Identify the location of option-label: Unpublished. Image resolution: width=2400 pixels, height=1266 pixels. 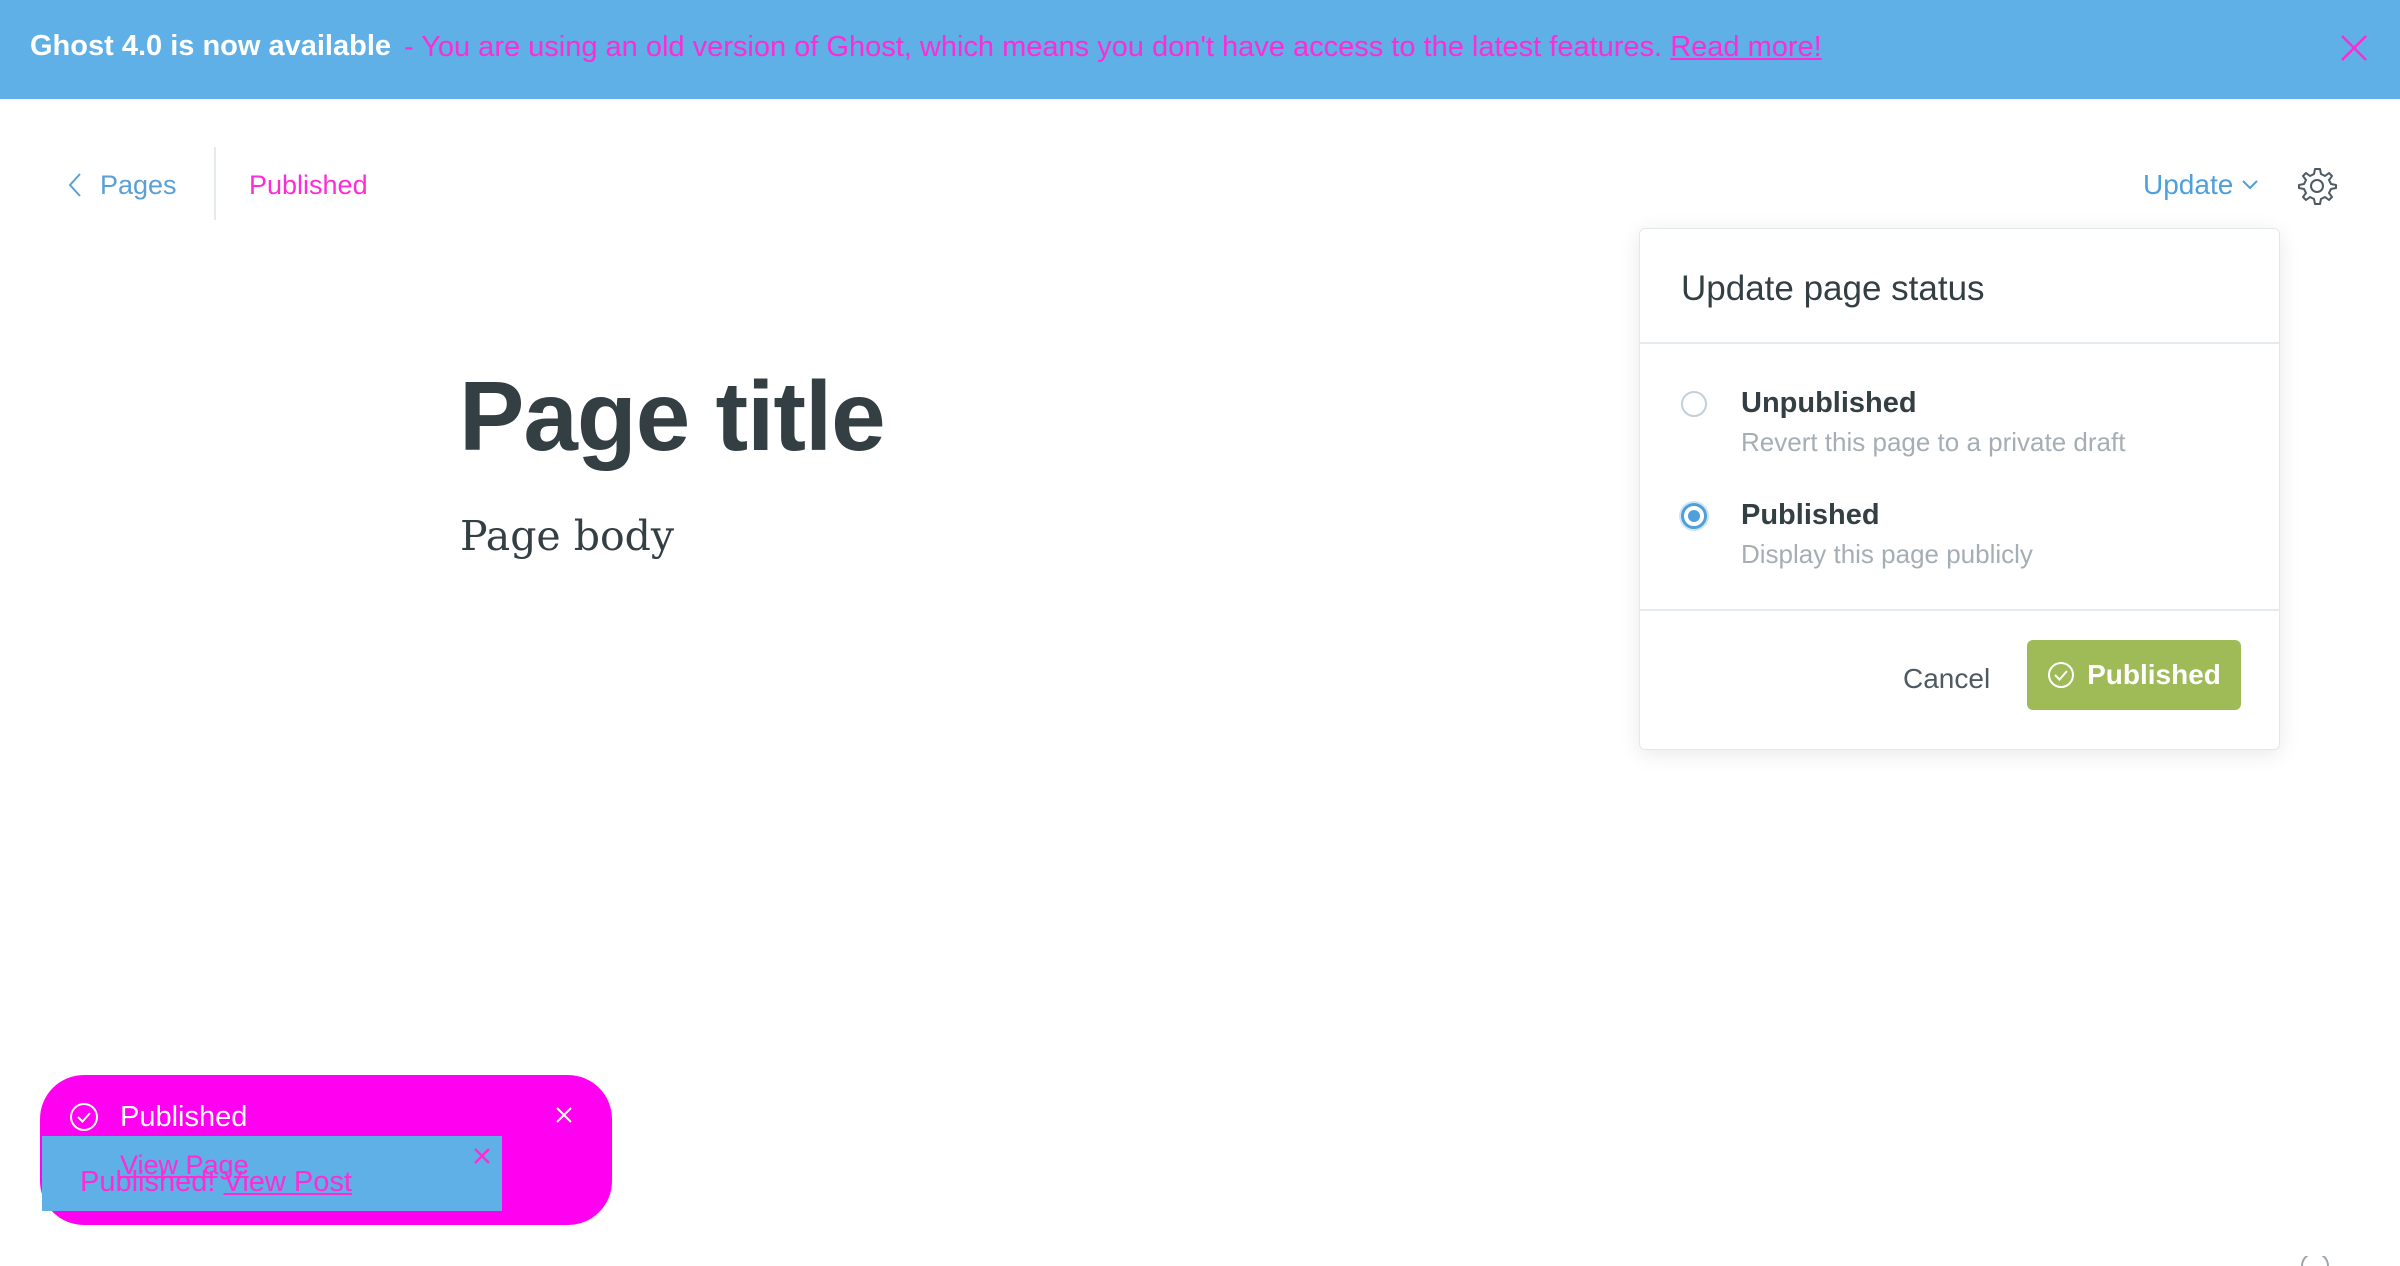
(1829, 403).